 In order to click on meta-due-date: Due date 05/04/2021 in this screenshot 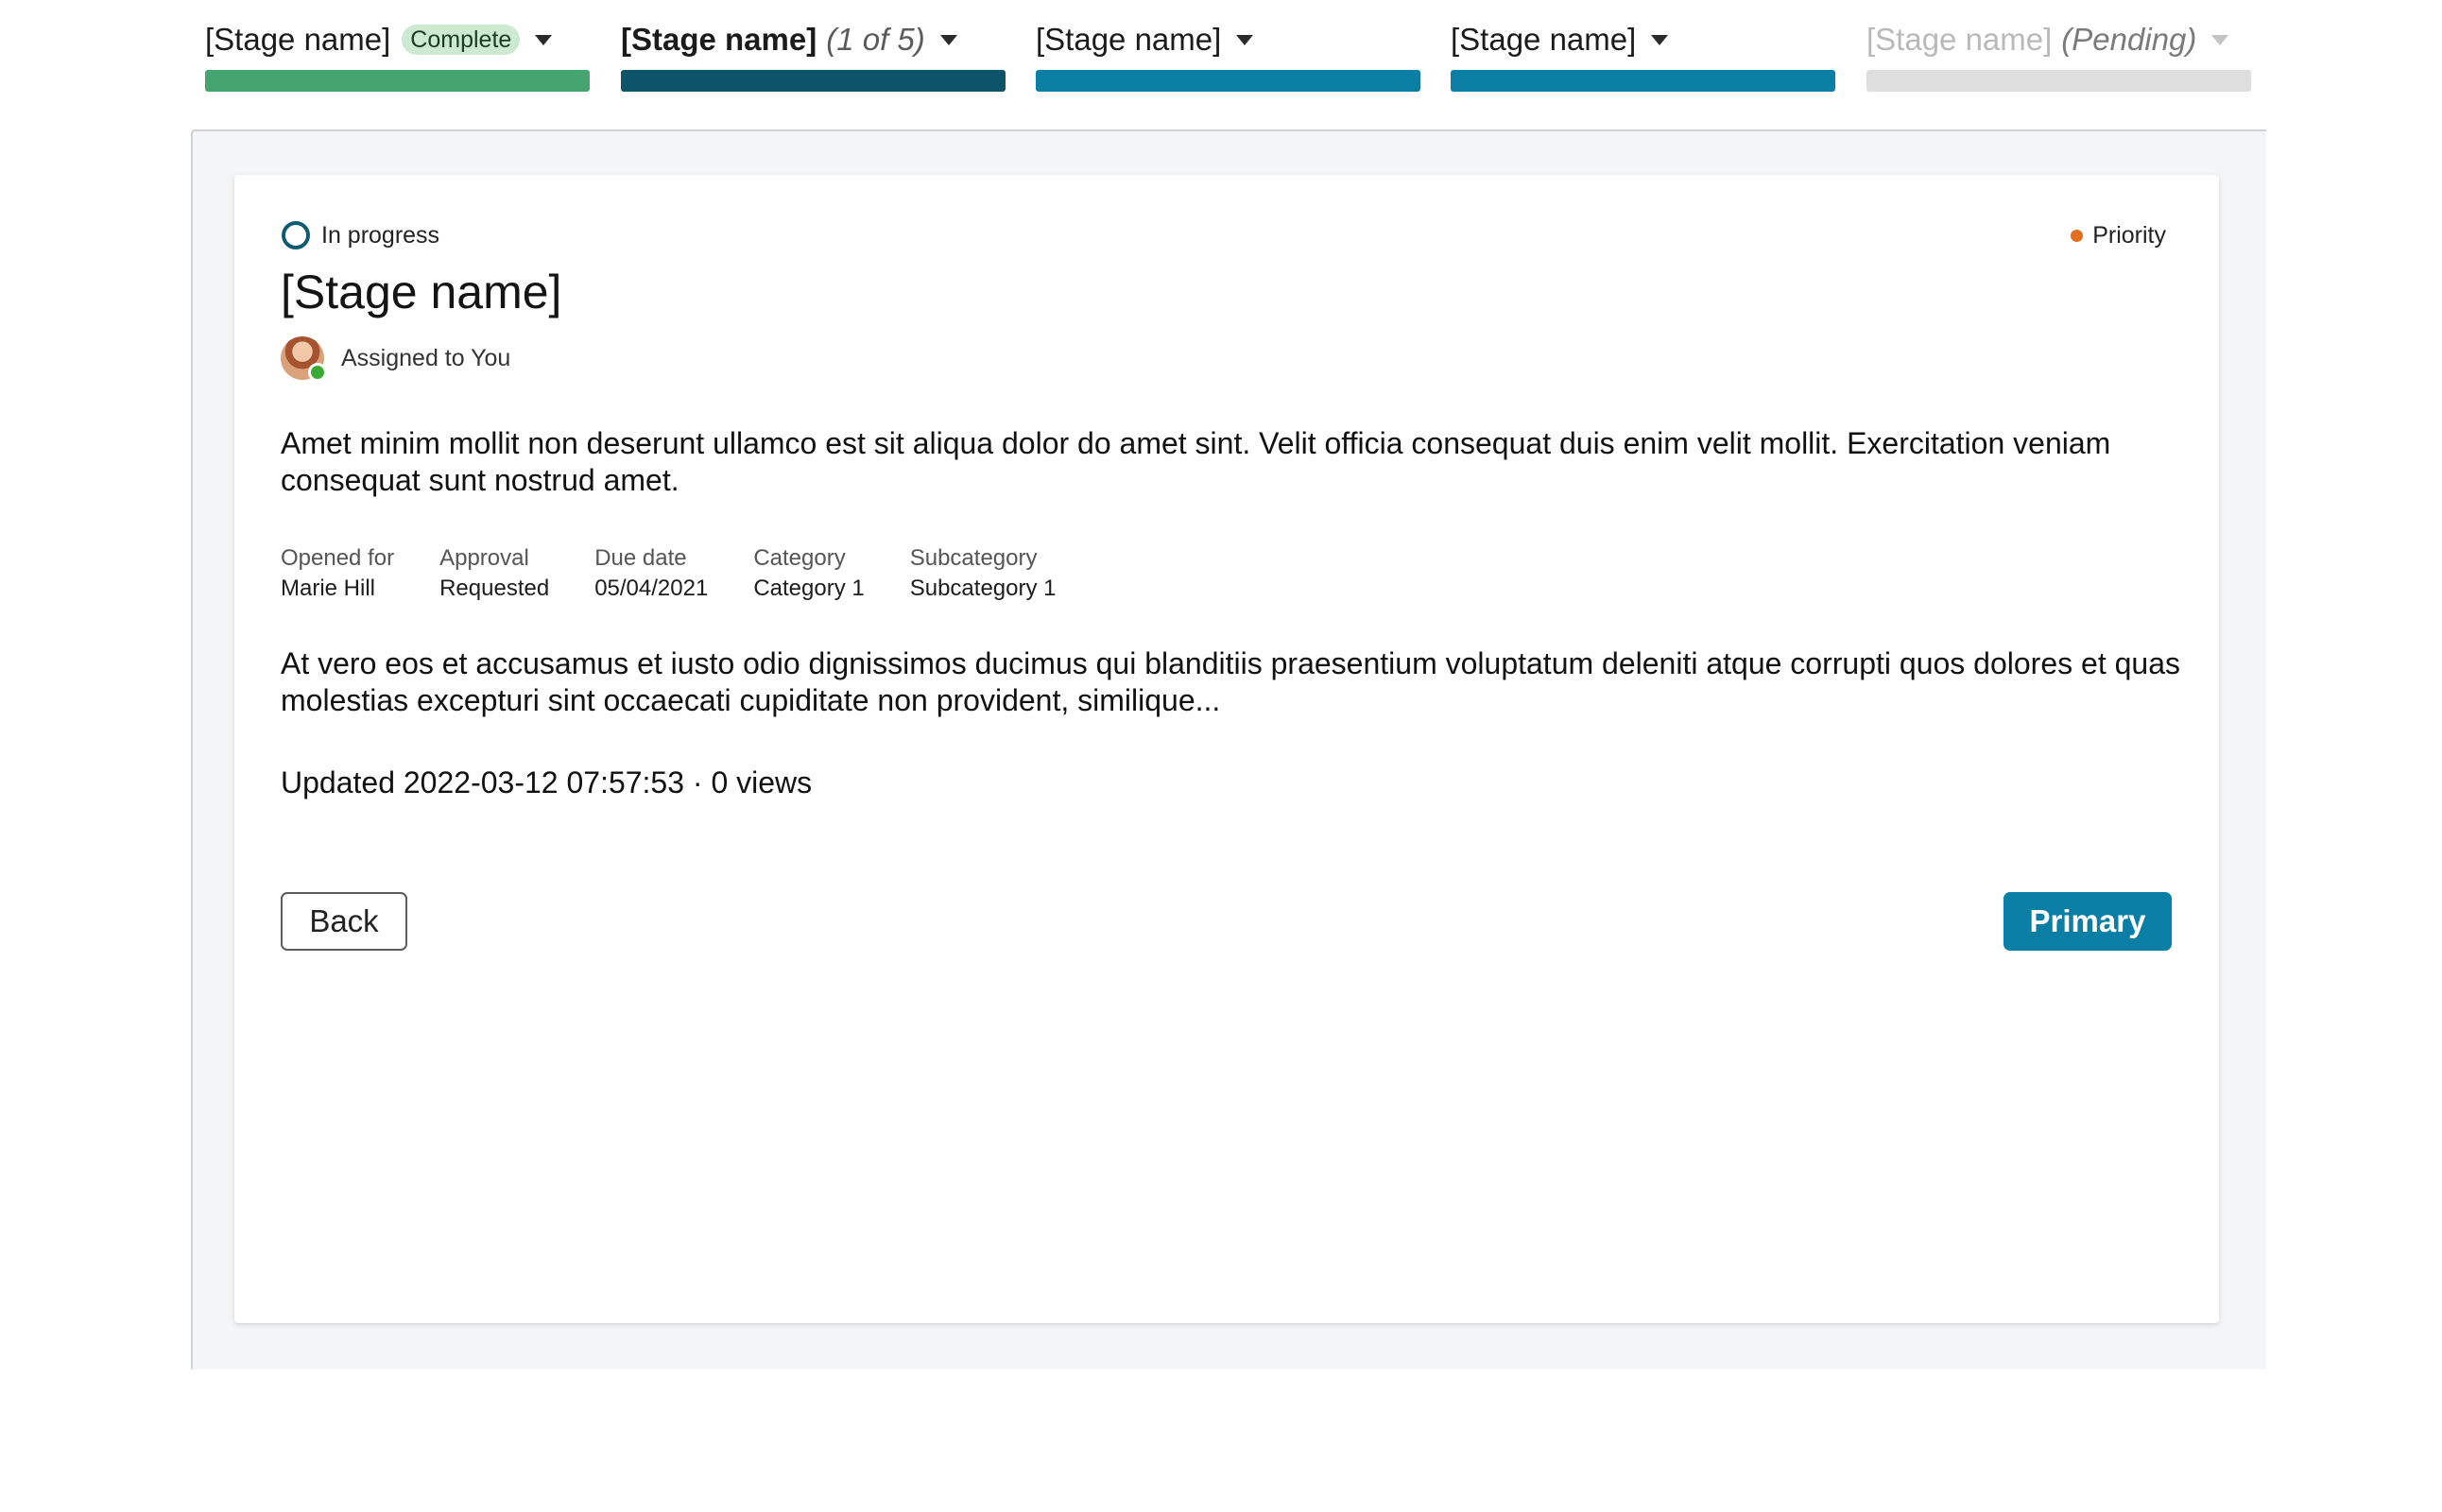, I will do `click(651, 573)`.